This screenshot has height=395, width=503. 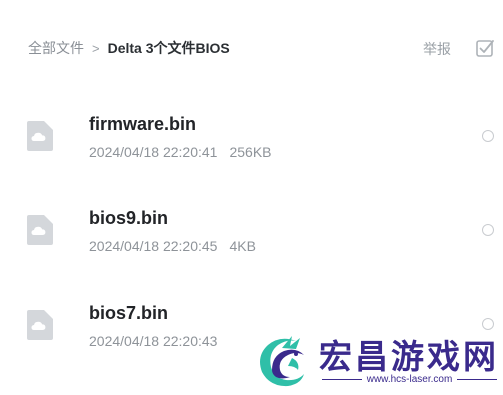 I want to click on breadcrumb-current: Delta 3个文件BIOS, so click(x=168, y=48).